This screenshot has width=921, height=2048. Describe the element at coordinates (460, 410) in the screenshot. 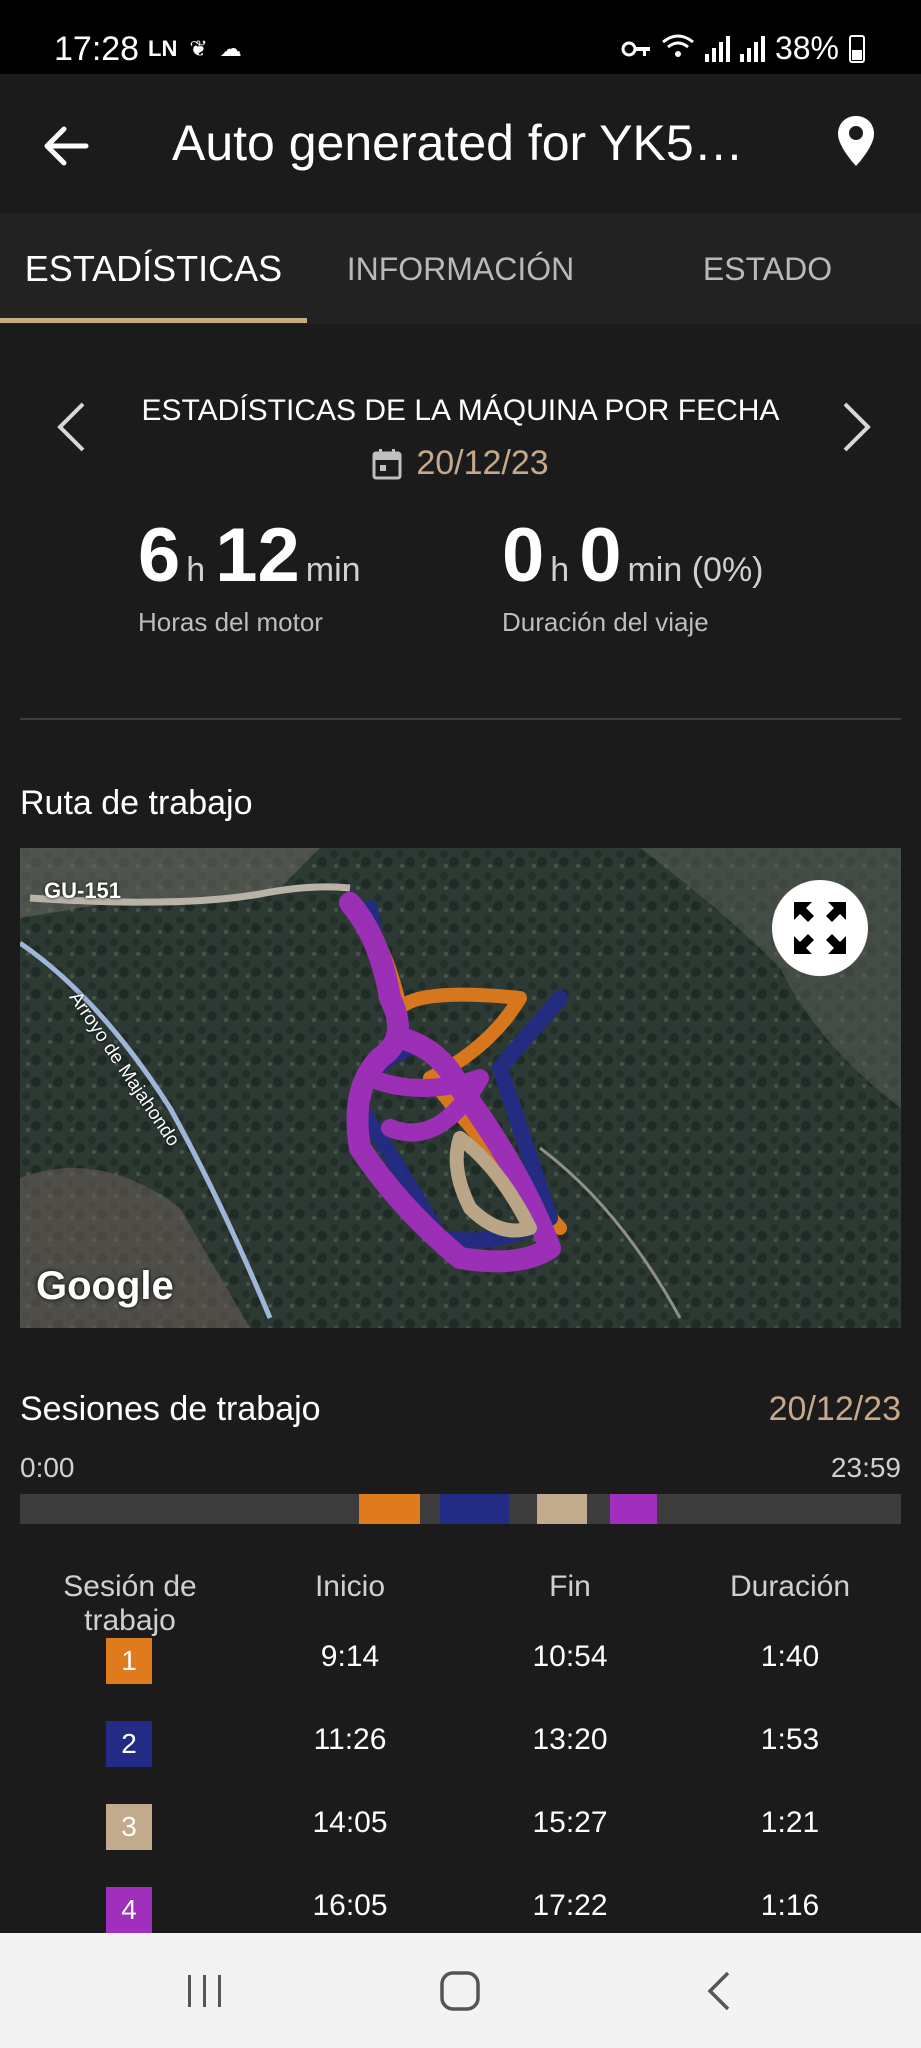

I see `stats-title: ESTADÍSTICAS DE LA MÁQUINA POR FECHA` at that location.